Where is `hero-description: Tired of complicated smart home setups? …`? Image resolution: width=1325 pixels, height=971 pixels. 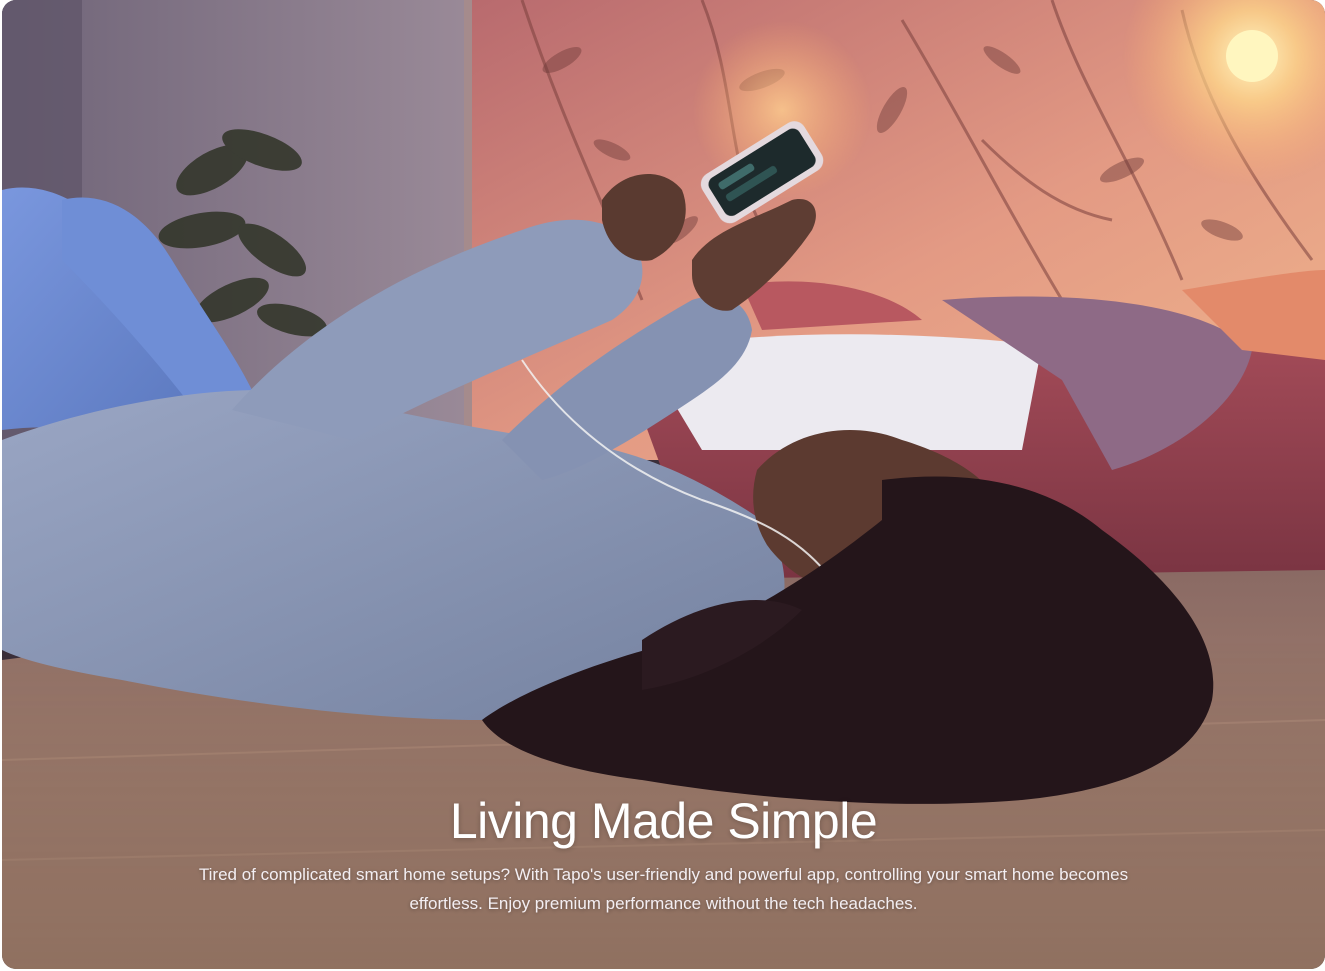 hero-description: Tired of complicated smart home setups? … is located at coordinates (663, 889).